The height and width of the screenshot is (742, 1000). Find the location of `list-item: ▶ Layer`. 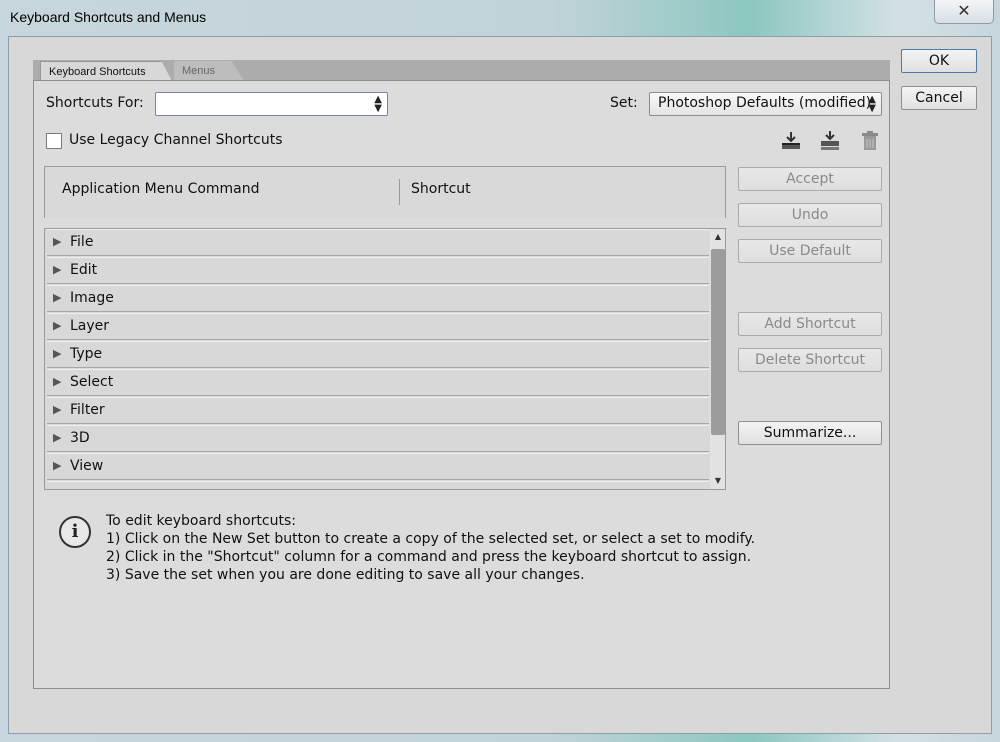

list-item: ▶ Layer is located at coordinates (378, 326).